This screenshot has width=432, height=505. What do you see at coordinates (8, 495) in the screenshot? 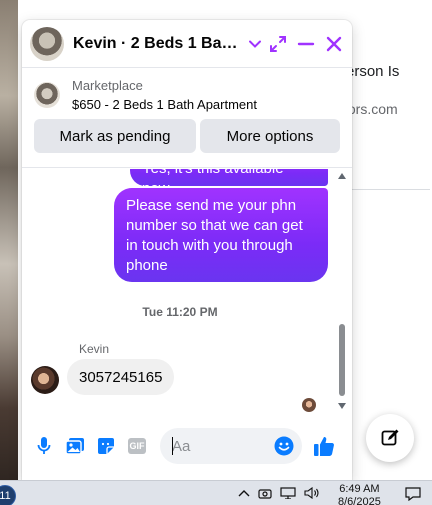
I see `taskbar-app-badge: 11` at bounding box center [8, 495].